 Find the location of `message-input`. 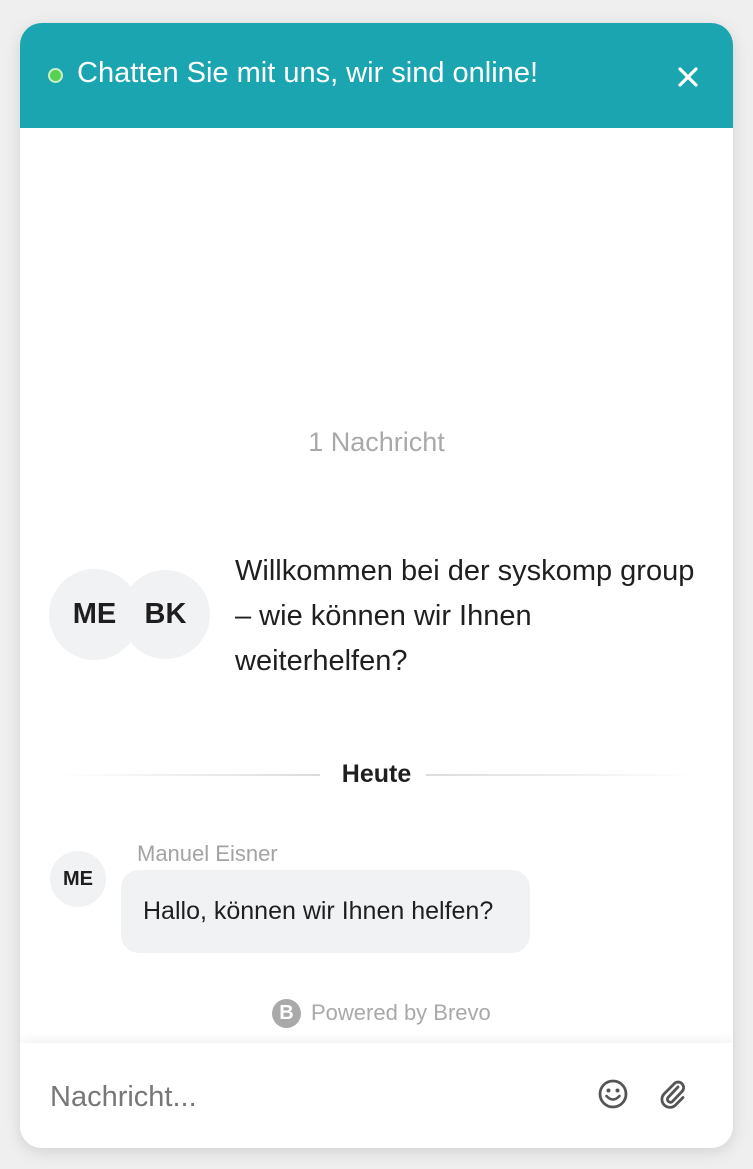

message-input is located at coordinates (310, 1097).